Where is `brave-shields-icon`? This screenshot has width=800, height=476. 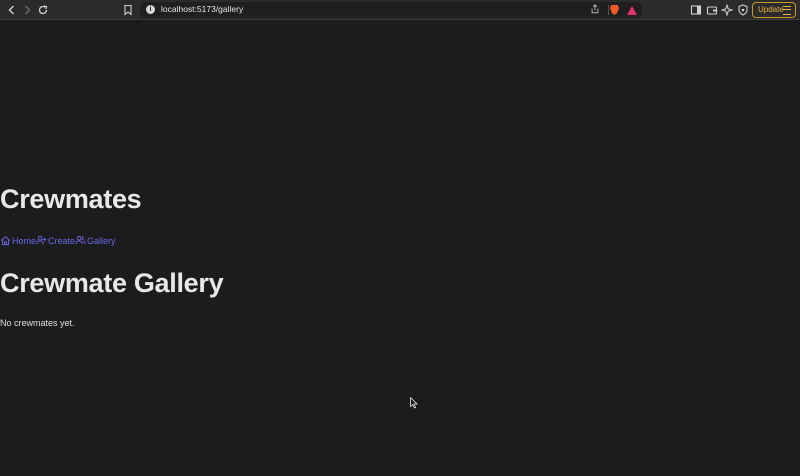
brave-shields-icon is located at coordinates (614, 10).